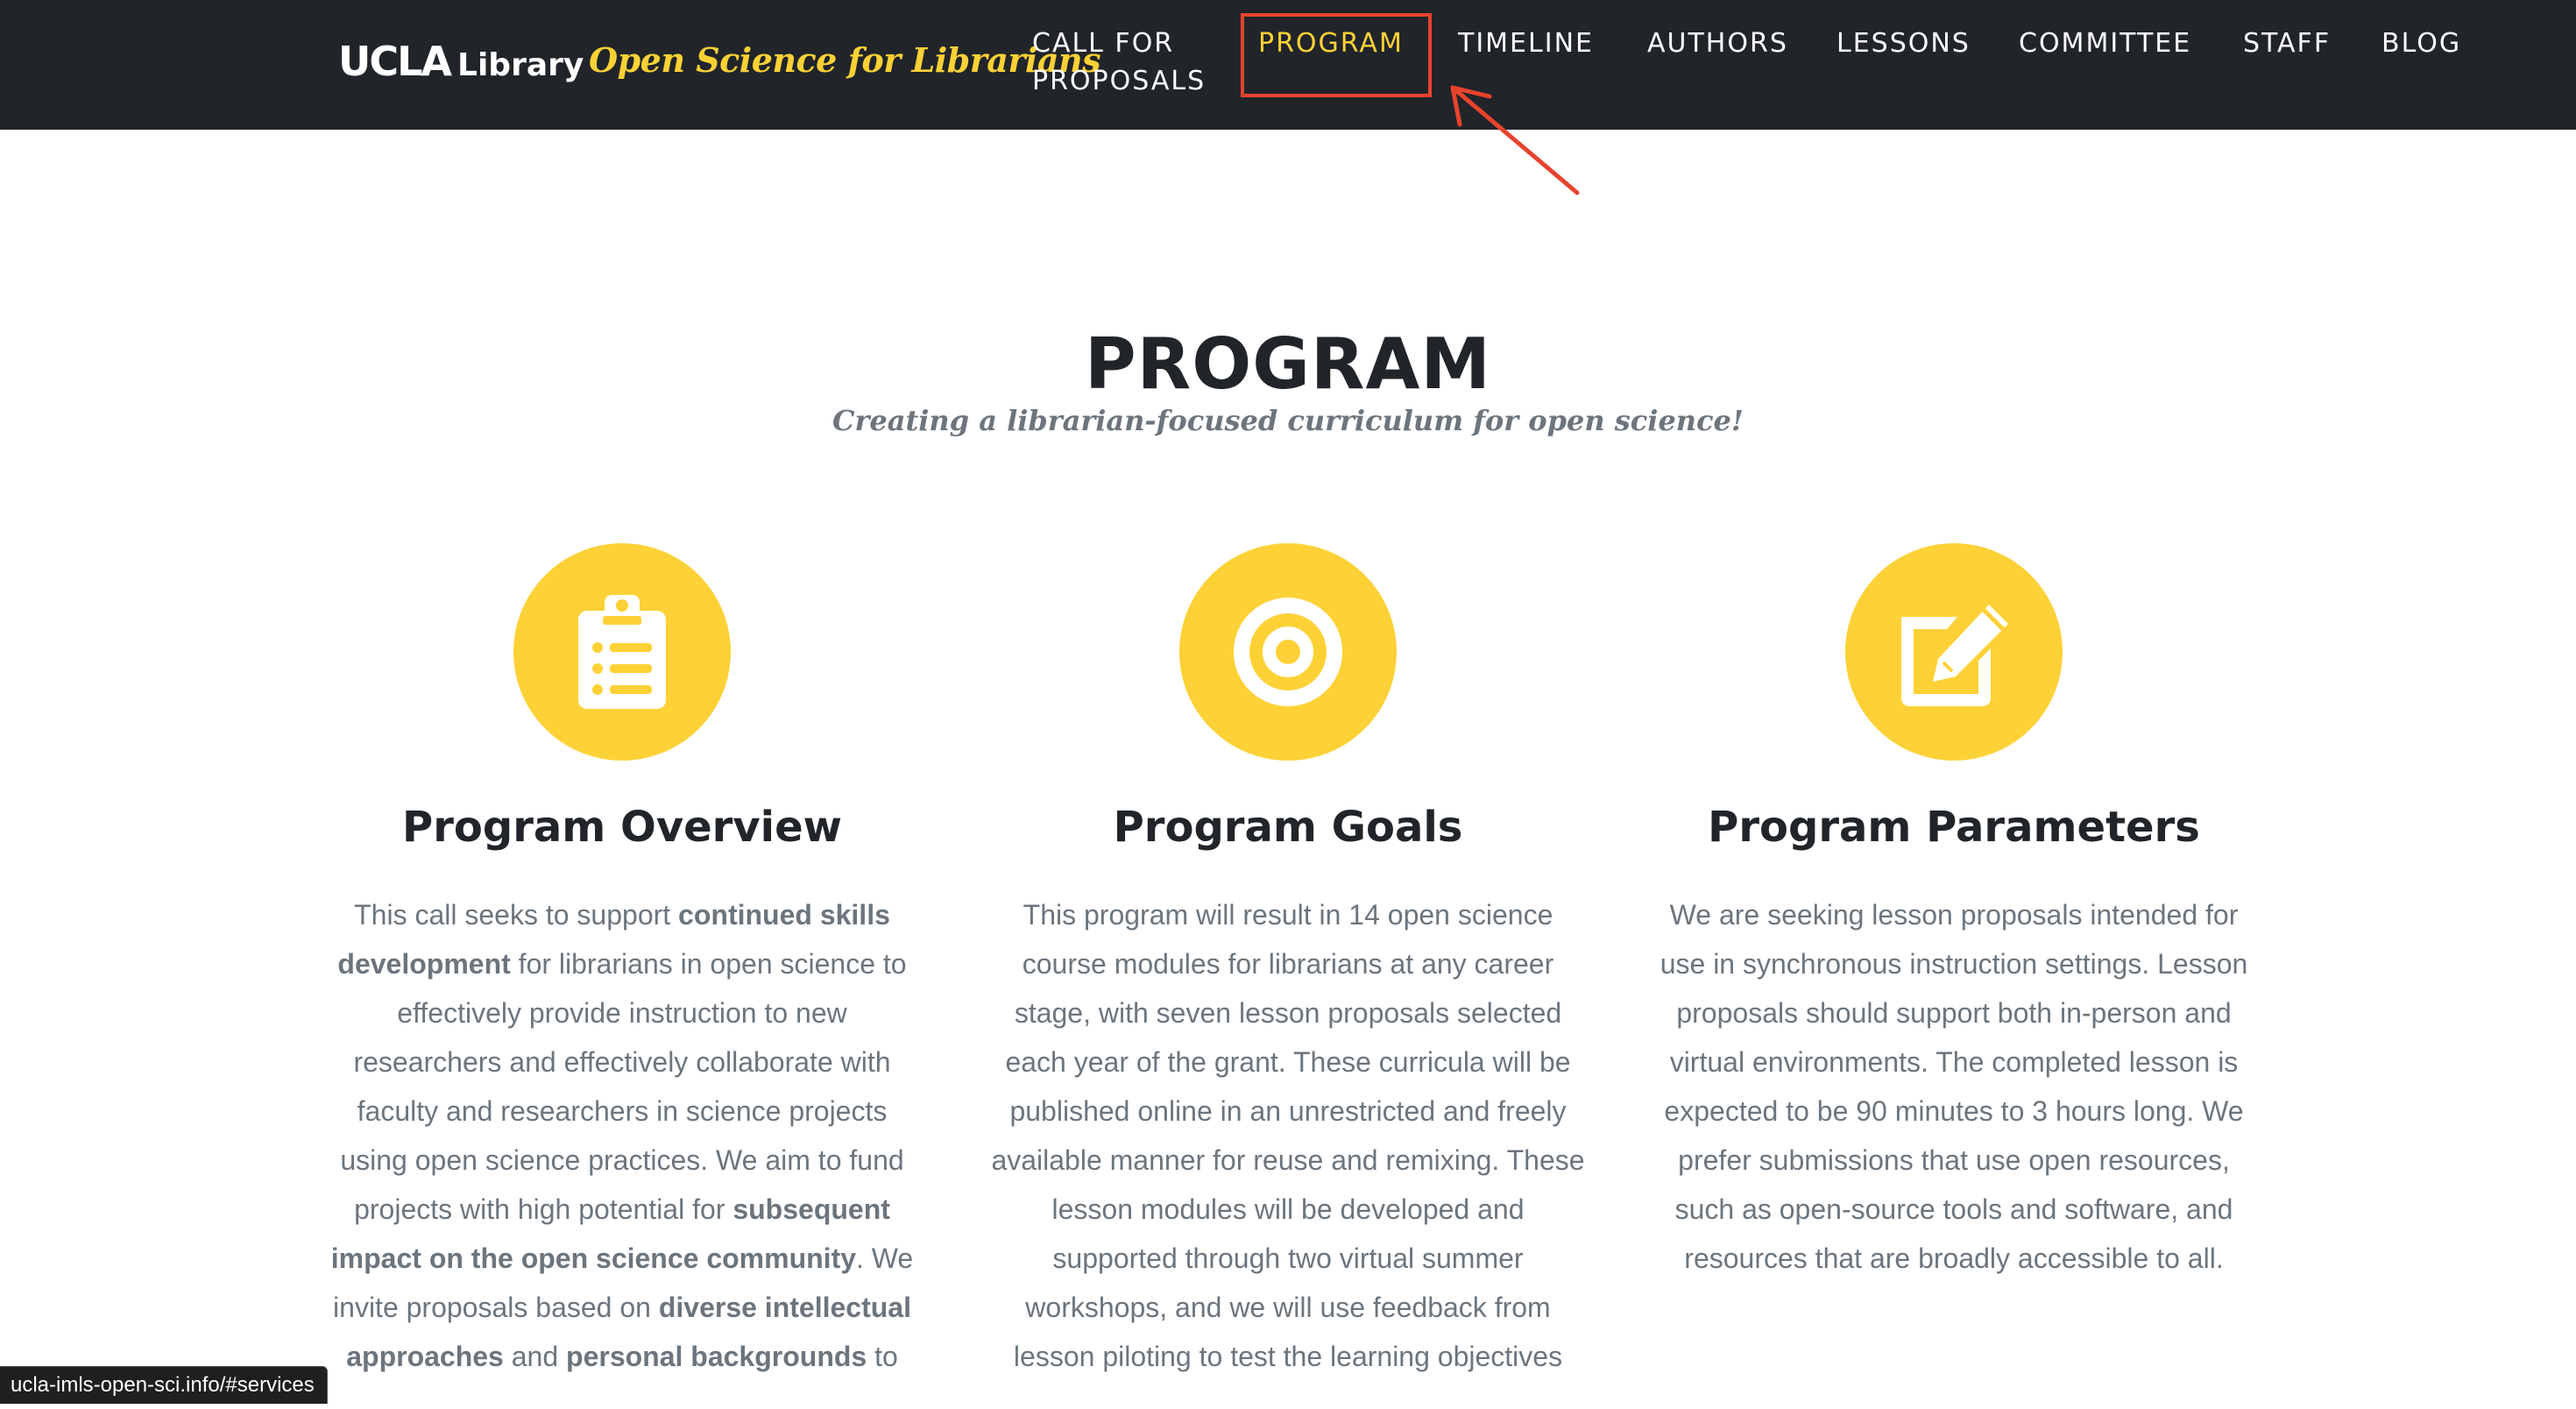 The image size is (2576, 1409). Describe the element at coordinates (716, 1356) in the screenshot. I see `text-run-bold: personal backgrounds` at that location.